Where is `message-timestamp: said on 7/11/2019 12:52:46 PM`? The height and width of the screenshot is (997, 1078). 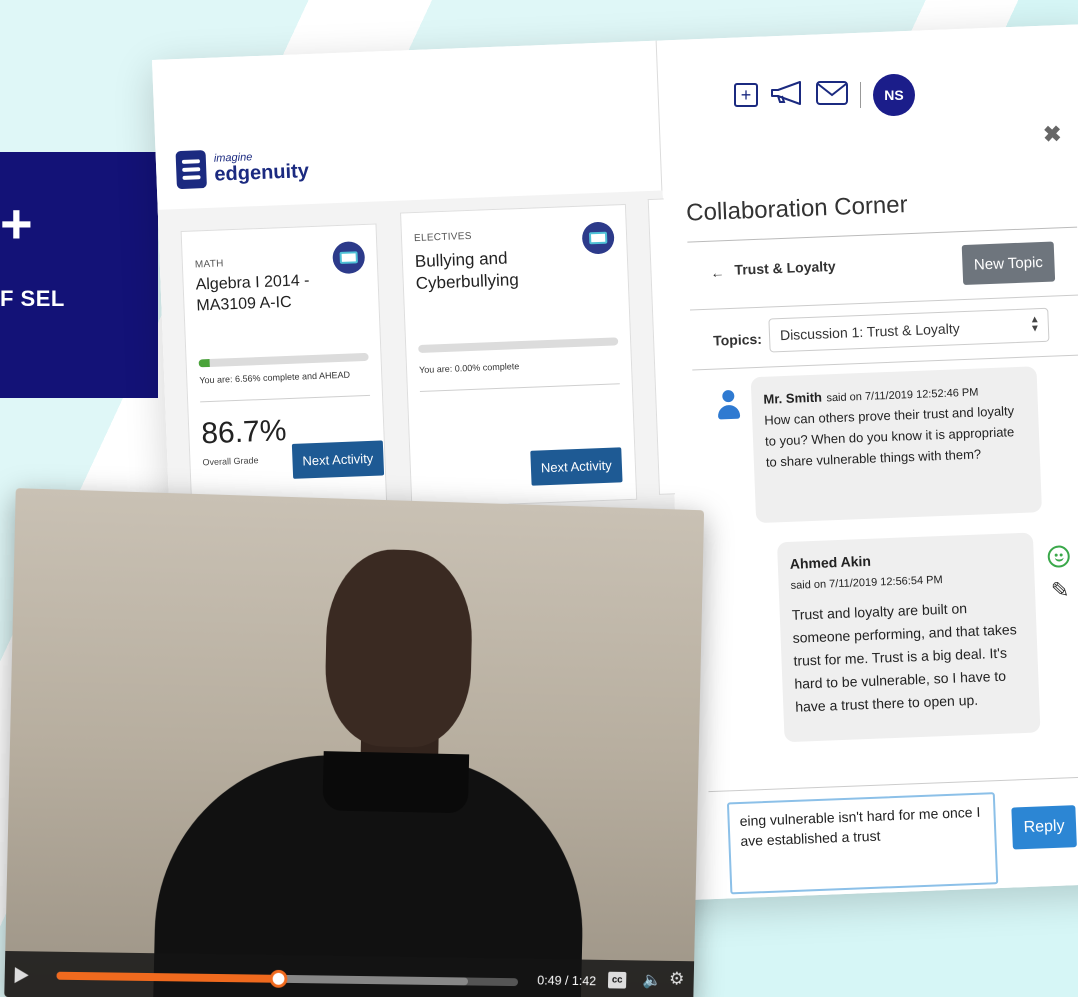
message-timestamp: said on 7/11/2019 12:52:46 PM is located at coordinates (902, 395).